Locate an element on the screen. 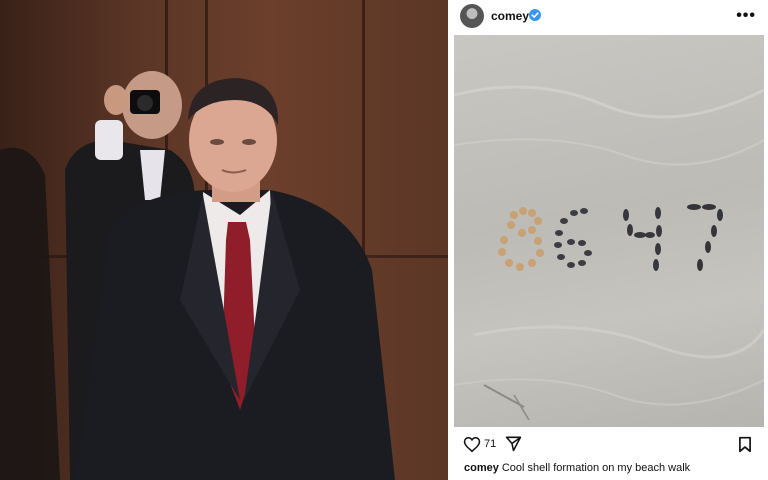 The width and height of the screenshot is (768, 480). more-horizontal-icon: ••• is located at coordinates (746, 16).